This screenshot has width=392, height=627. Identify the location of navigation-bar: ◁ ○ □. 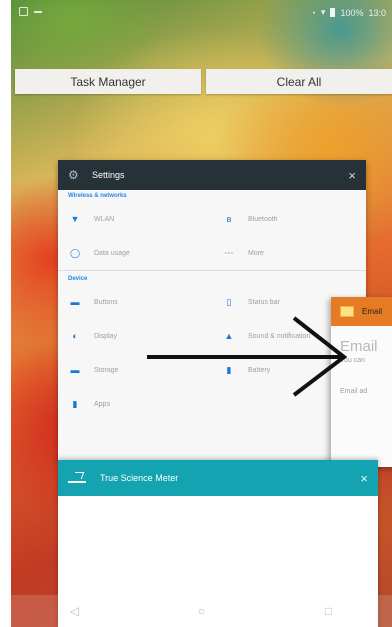
(201, 611).